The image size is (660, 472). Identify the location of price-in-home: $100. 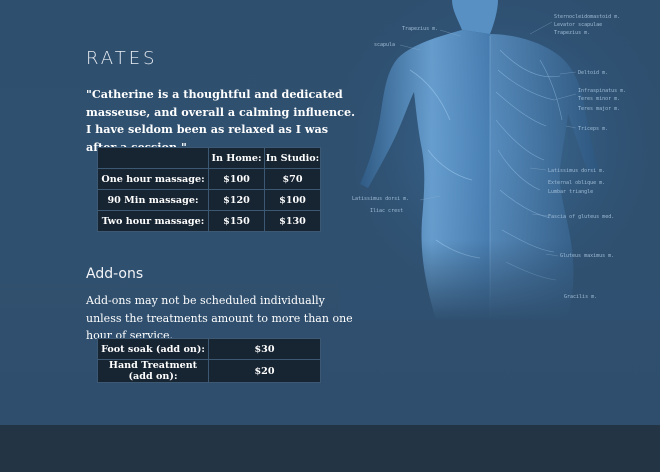
(236, 179).